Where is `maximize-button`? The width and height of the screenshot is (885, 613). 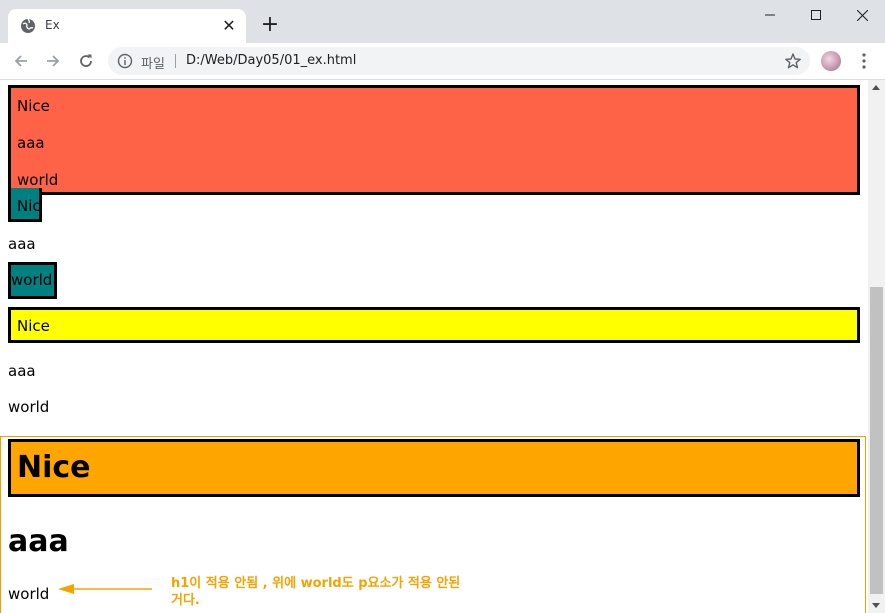 maximize-button is located at coordinates (816, 15).